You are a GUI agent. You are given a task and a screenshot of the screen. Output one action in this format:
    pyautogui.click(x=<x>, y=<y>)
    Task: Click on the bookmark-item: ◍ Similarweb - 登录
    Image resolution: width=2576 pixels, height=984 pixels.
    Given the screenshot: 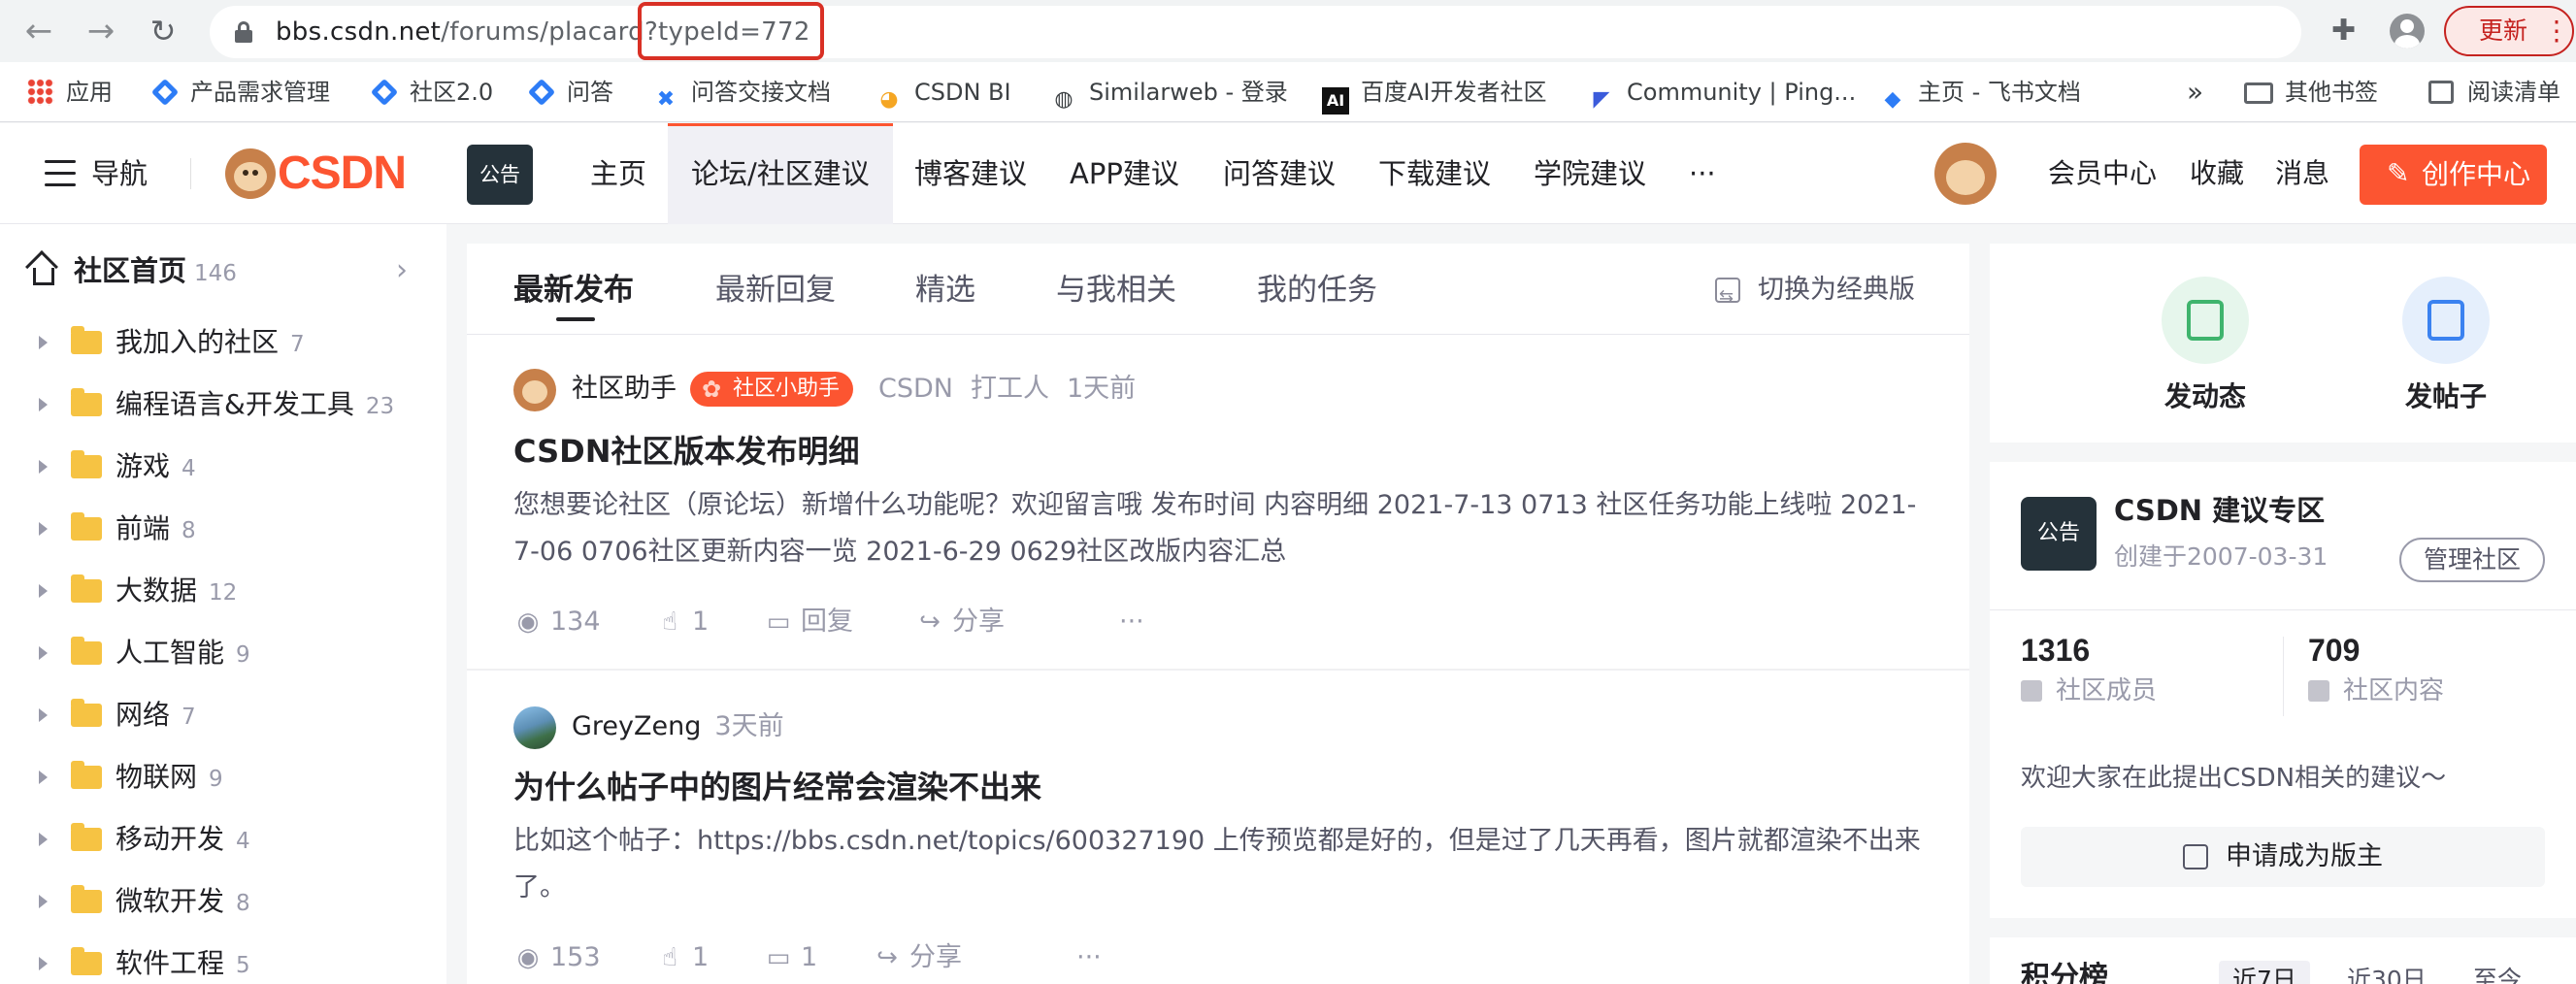 What is the action you would take?
    pyautogui.click(x=1168, y=94)
    